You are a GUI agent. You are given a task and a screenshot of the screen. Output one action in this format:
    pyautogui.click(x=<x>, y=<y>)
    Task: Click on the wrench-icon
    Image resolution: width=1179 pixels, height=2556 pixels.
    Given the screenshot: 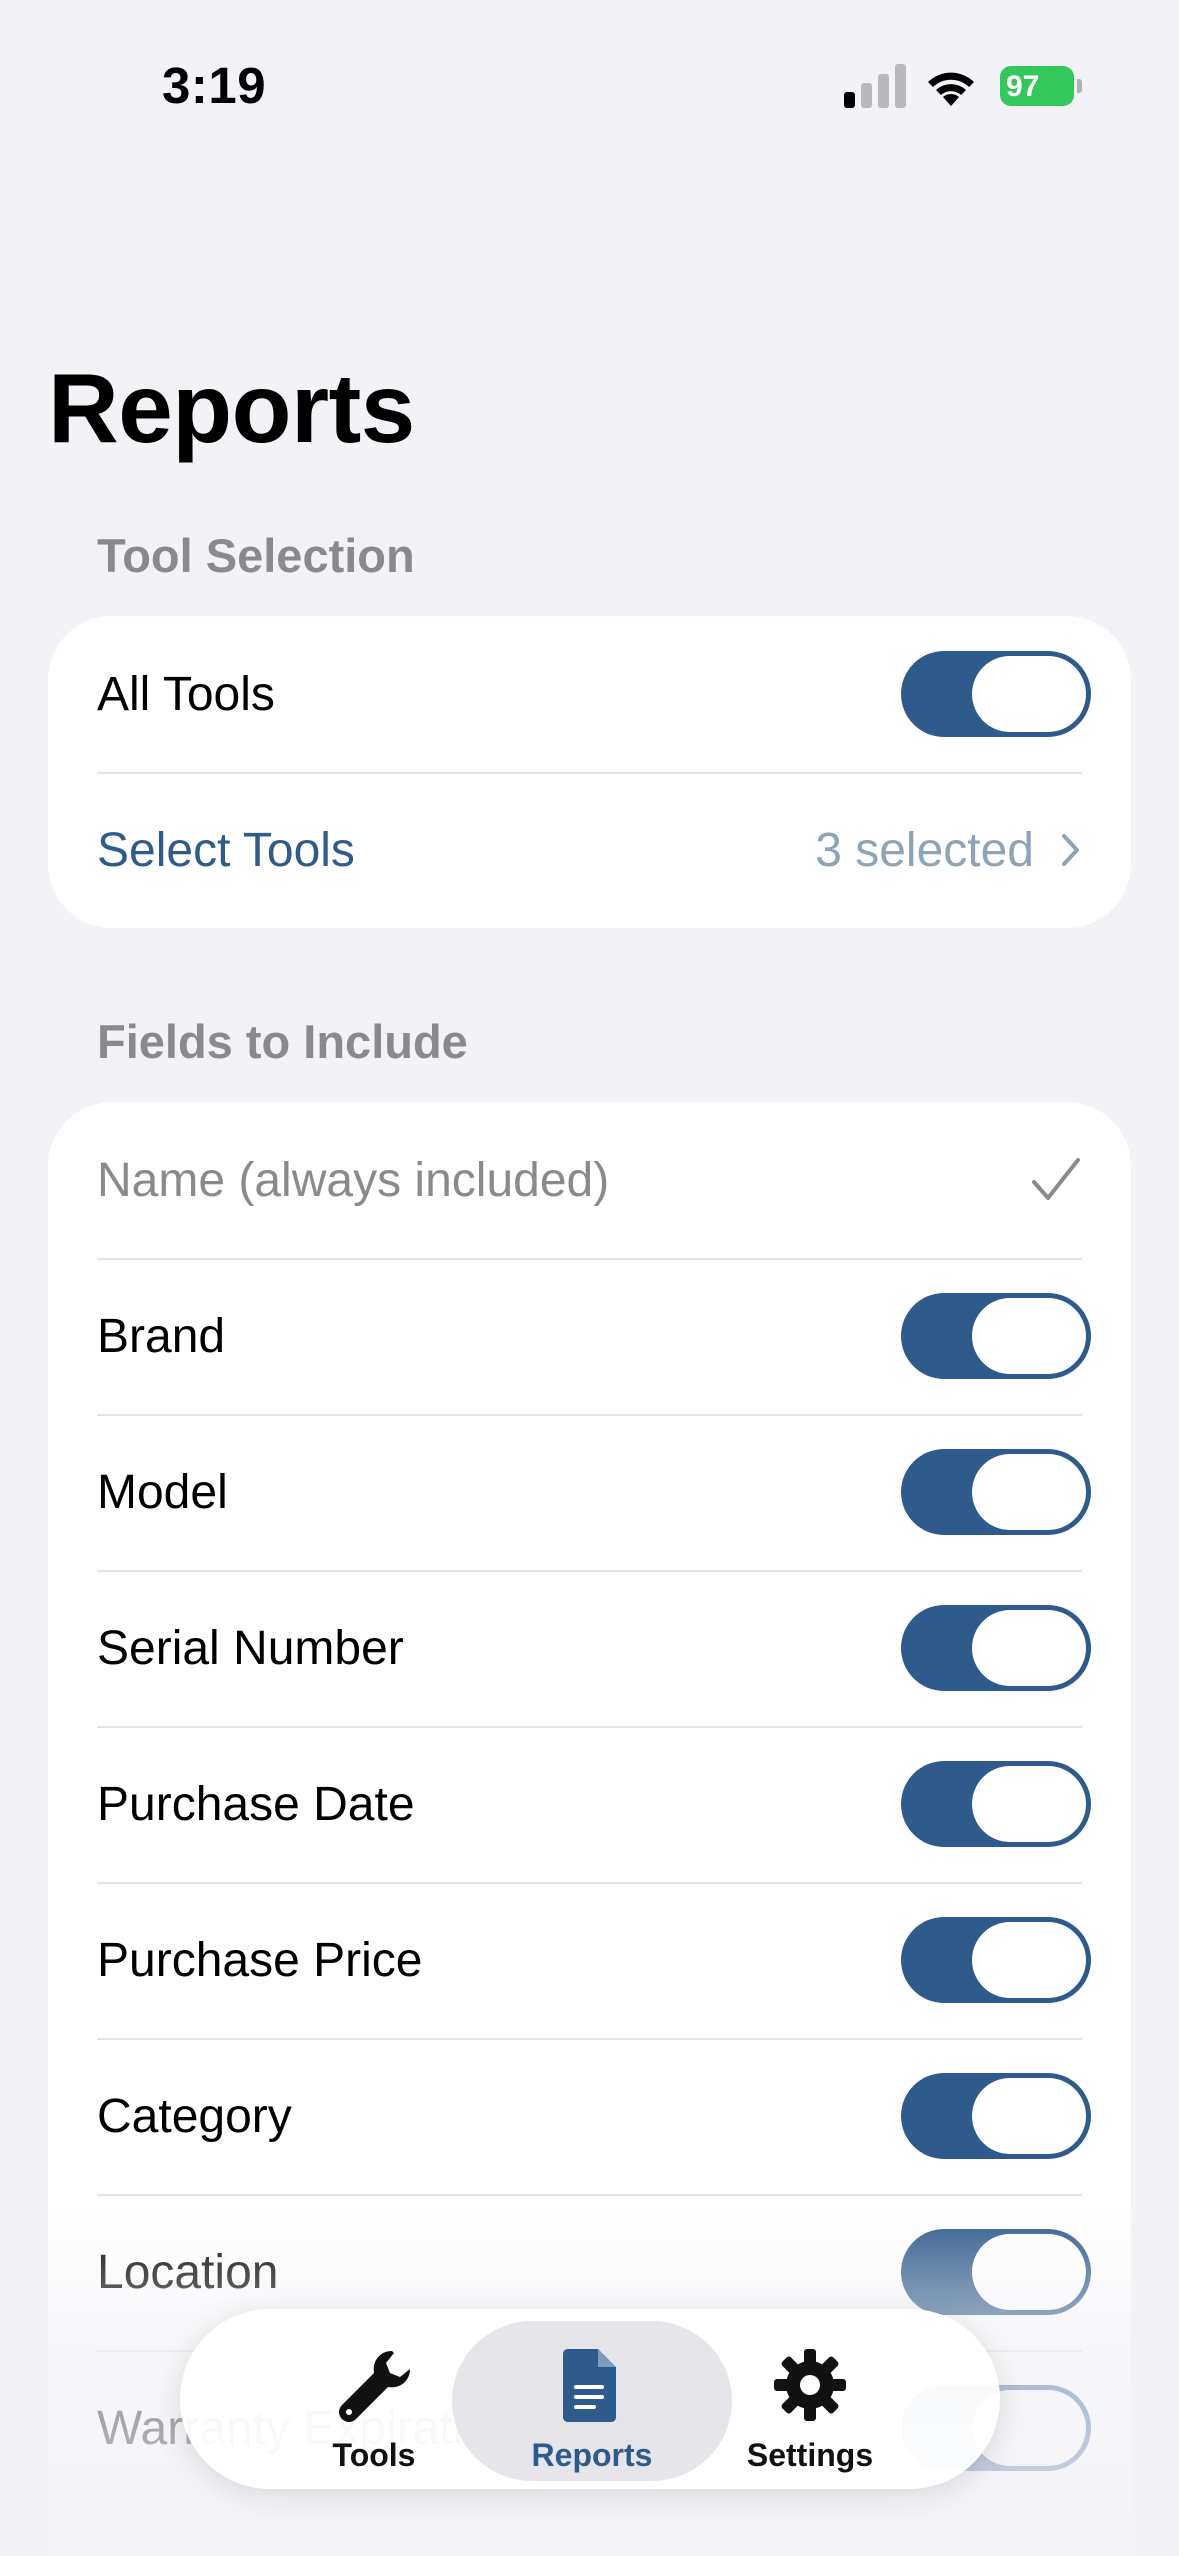 What is the action you would take?
    pyautogui.click(x=374, y=2386)
    